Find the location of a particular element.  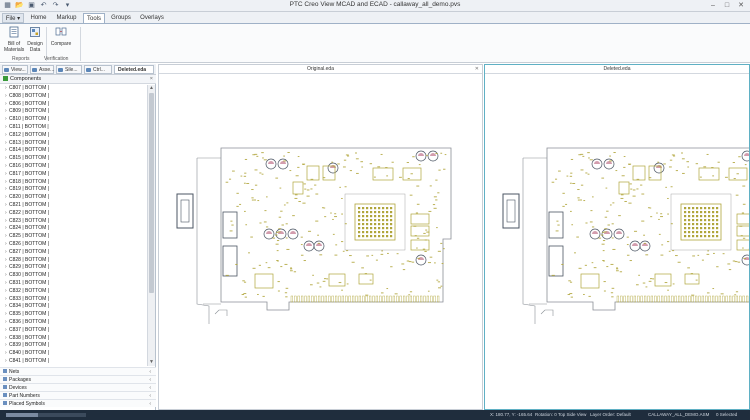

maximize-icon: □ is located at coordinates (727, 5).